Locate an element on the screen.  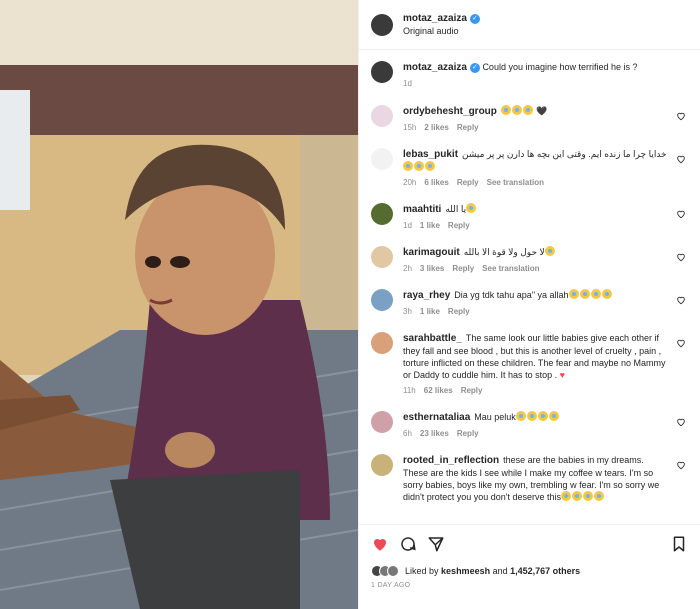
bookmark-icon is located at coordinates (679, 544).